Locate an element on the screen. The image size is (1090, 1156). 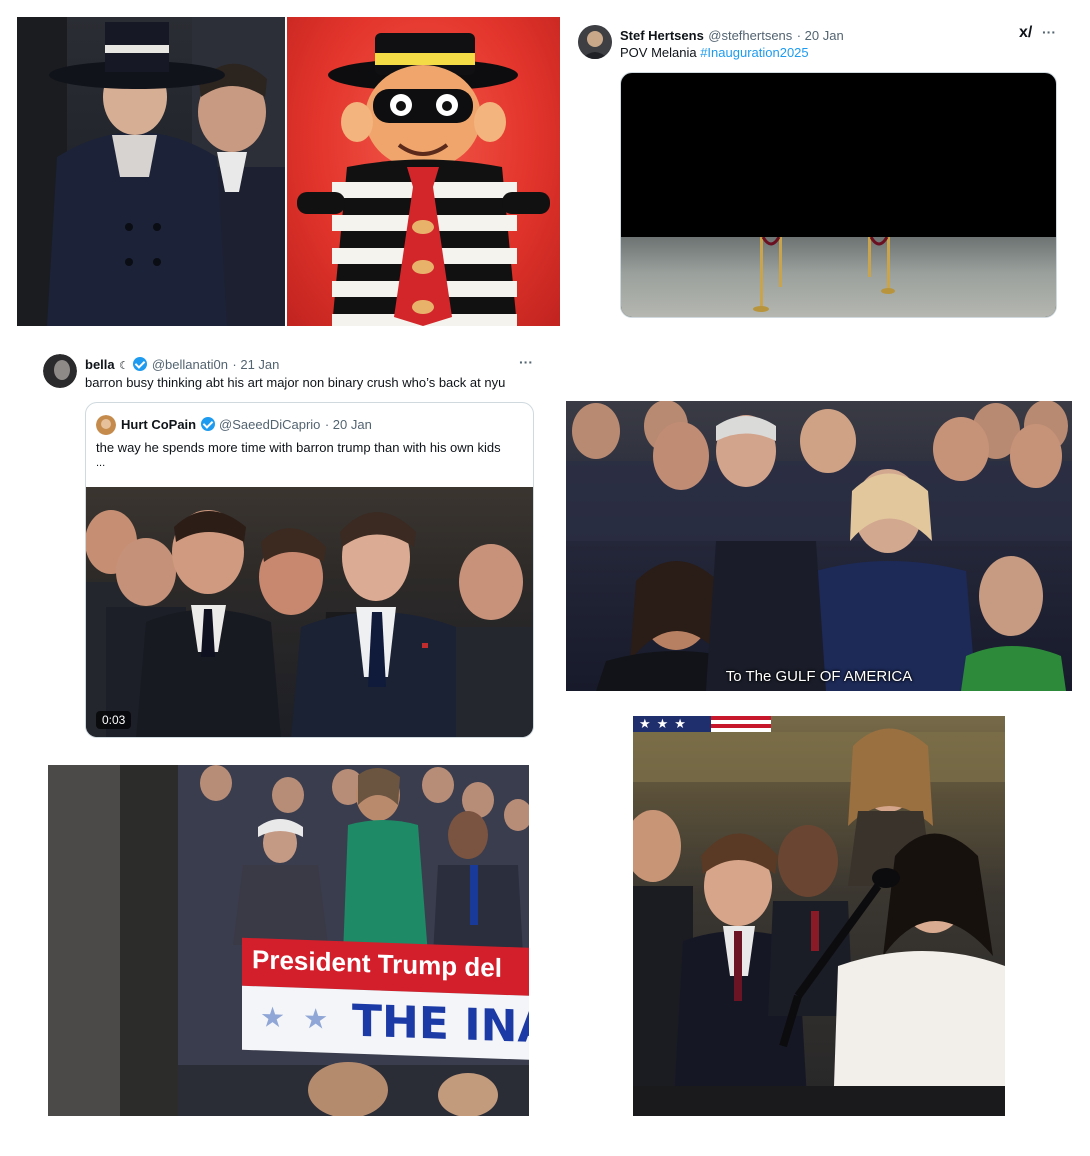
photo-hamburglar-mascot is located at coordinates (423, 171).